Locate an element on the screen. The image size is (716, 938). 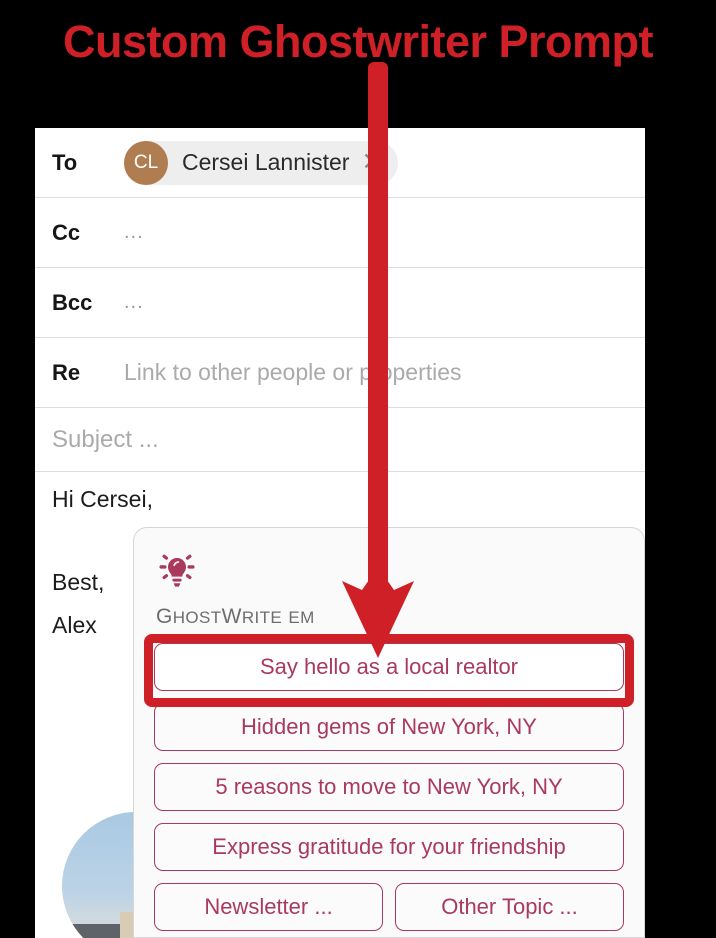
suggestion-hidden-gems: Hidden gems of New York, NY is located at coordinates (389, 727).